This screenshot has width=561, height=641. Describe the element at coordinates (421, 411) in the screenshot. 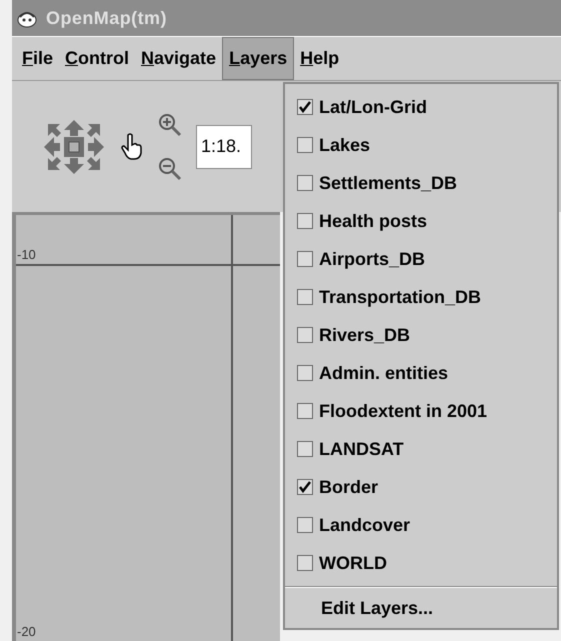

I see `layer-menu-item: Floodextent in 2001` at that location.